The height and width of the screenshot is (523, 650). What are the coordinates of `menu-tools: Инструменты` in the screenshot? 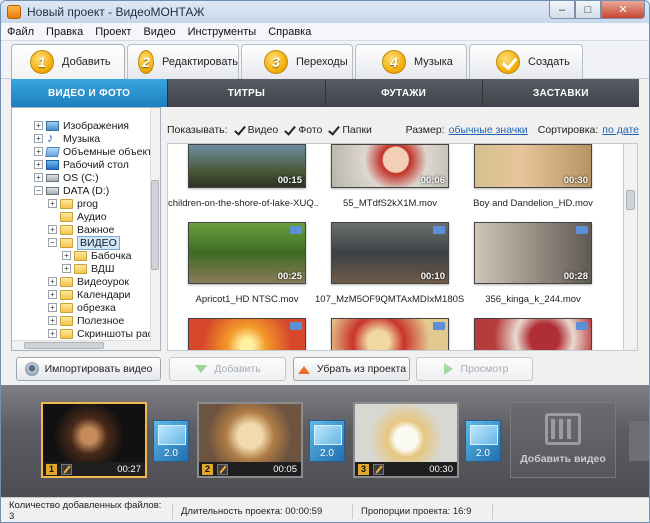 It's located at (222, 32).